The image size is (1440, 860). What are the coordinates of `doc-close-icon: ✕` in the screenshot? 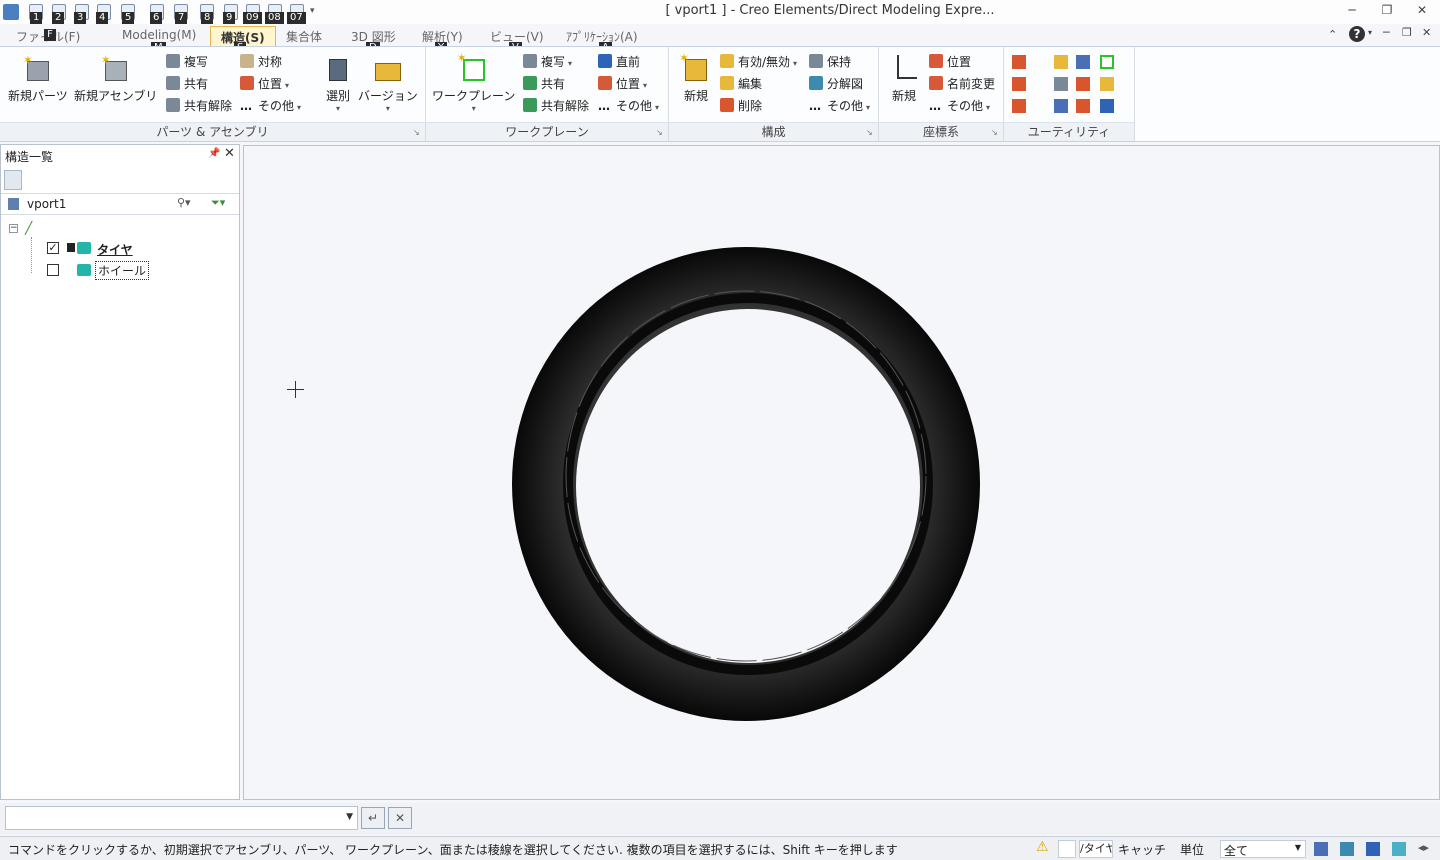 It's located at (1426, 32).